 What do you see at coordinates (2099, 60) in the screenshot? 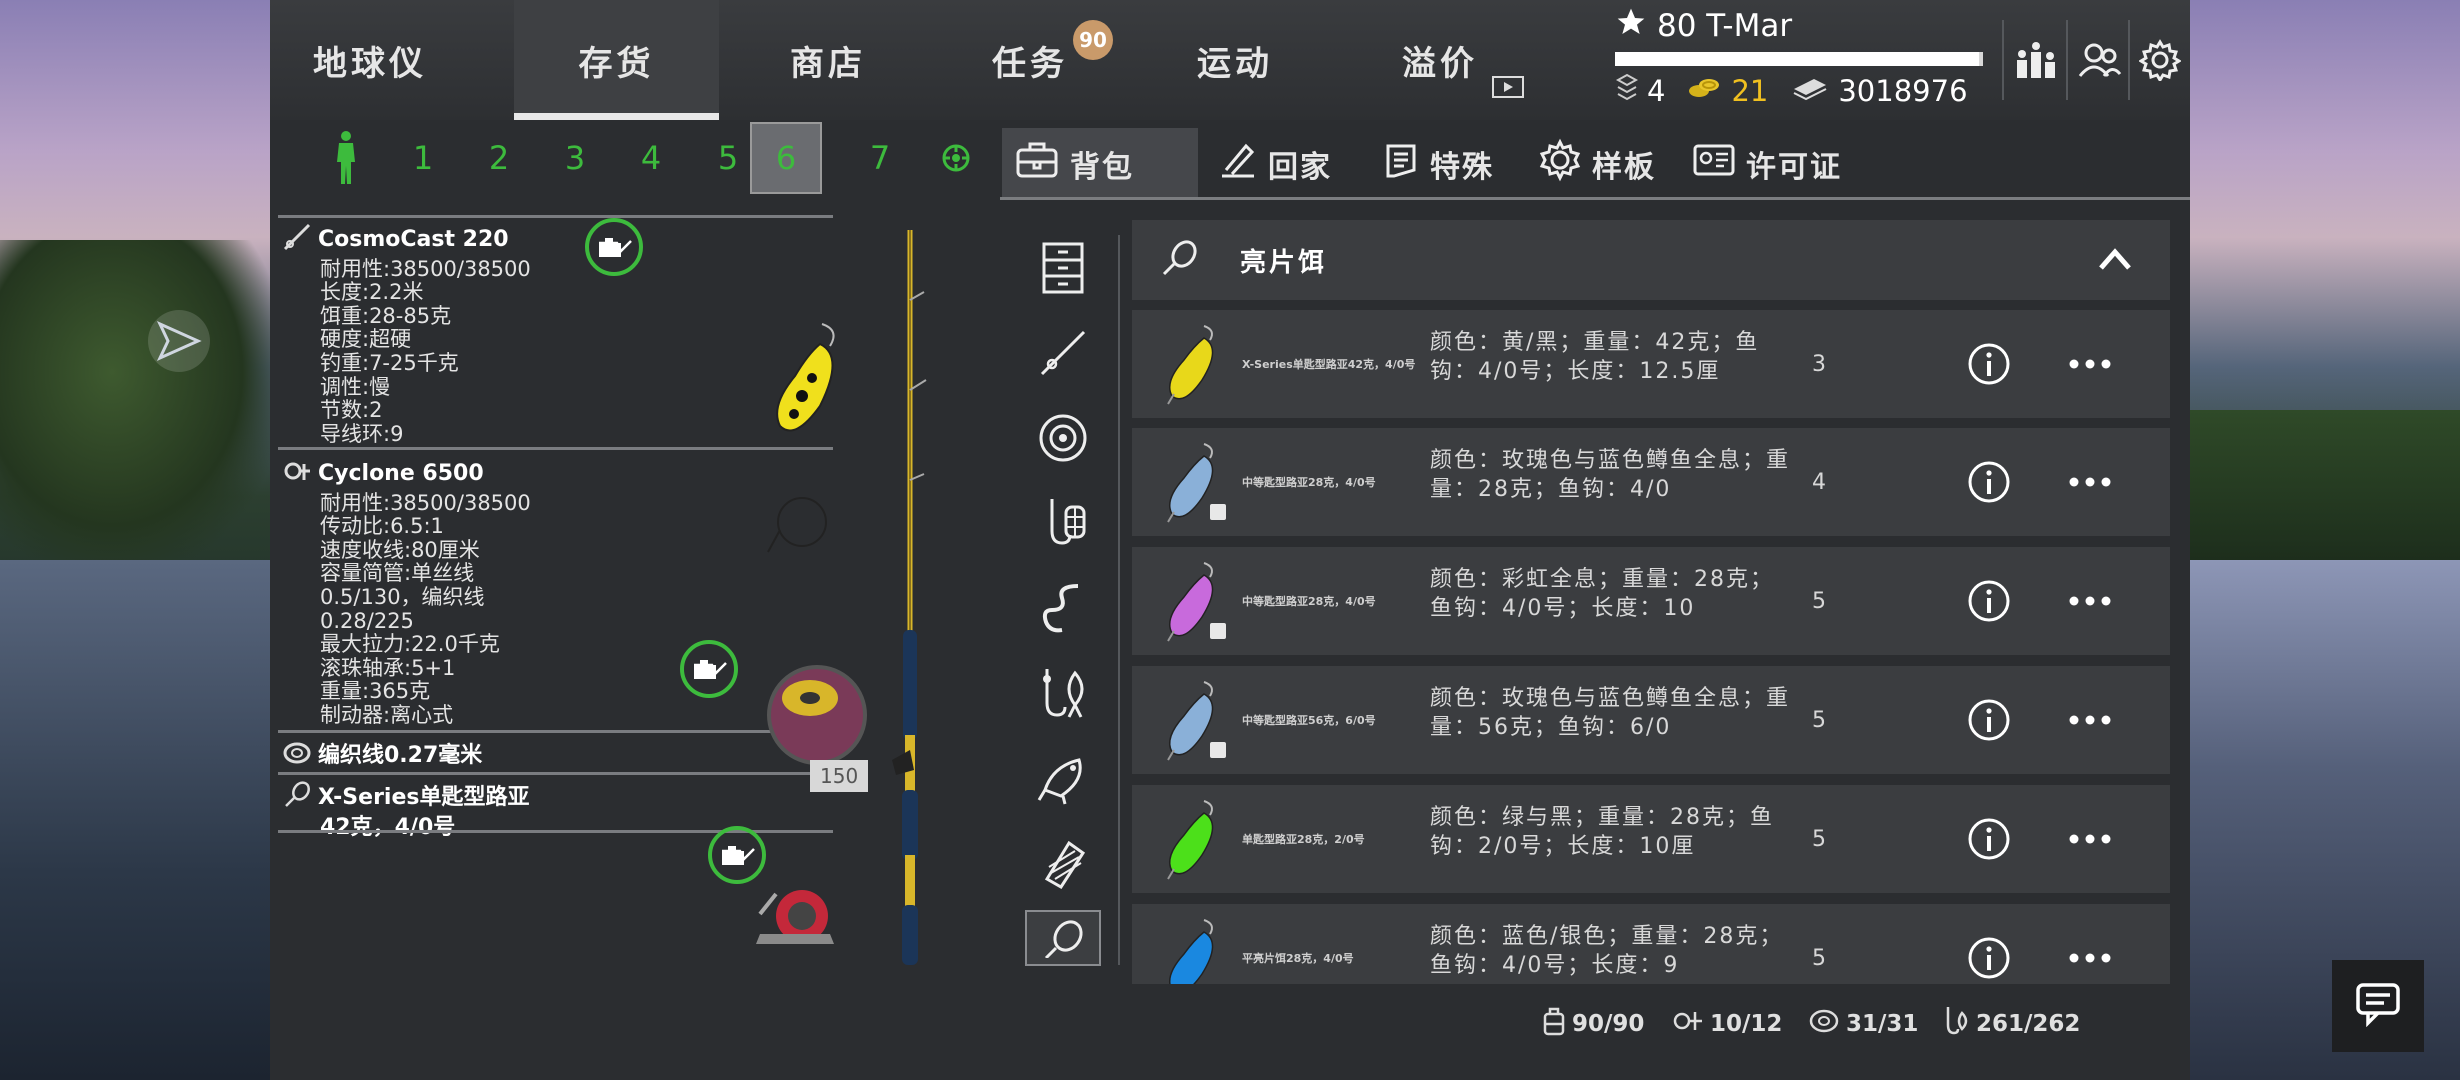
I see `friends-icon` at bounding box center [2099, 60].